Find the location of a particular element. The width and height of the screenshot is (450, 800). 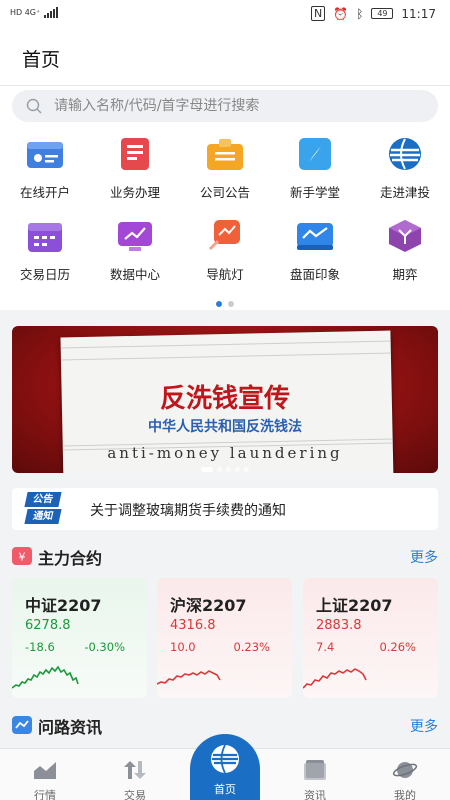

grid-item-label: 新手学堂 is located at coordinates (314, 192).